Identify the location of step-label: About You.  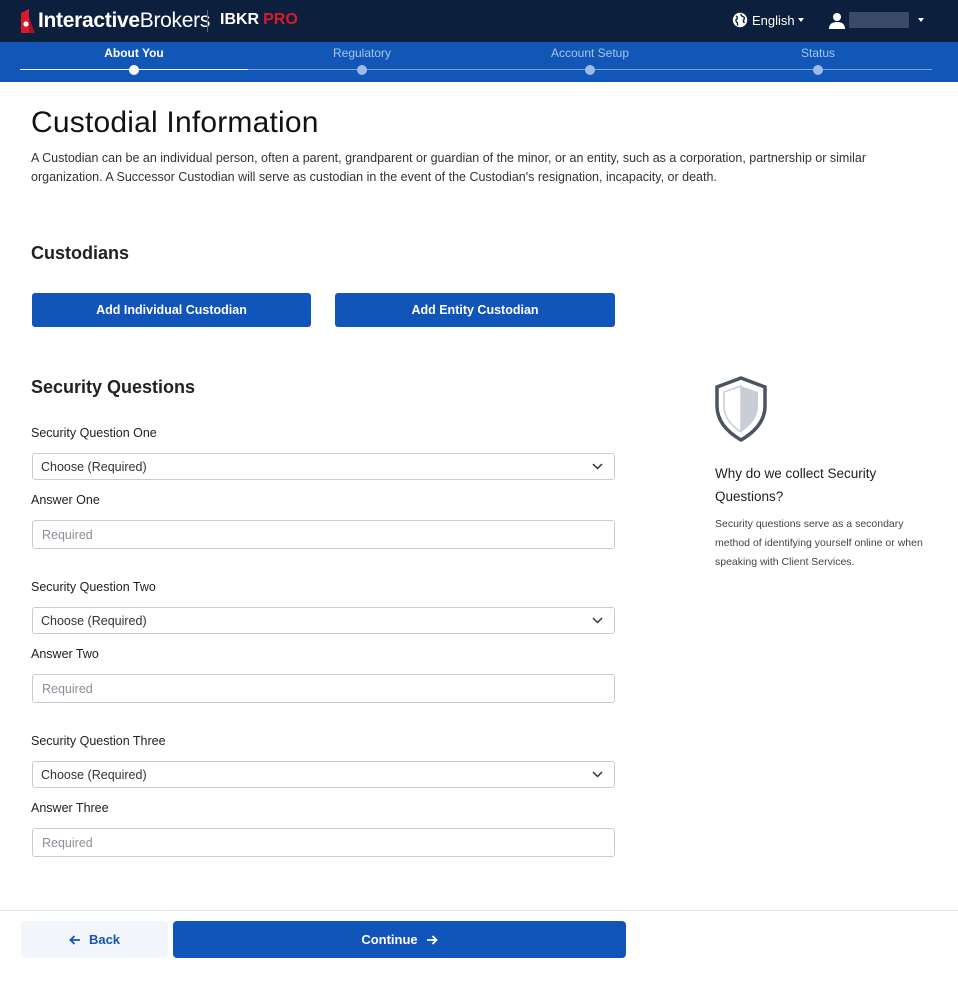
(134, 53).